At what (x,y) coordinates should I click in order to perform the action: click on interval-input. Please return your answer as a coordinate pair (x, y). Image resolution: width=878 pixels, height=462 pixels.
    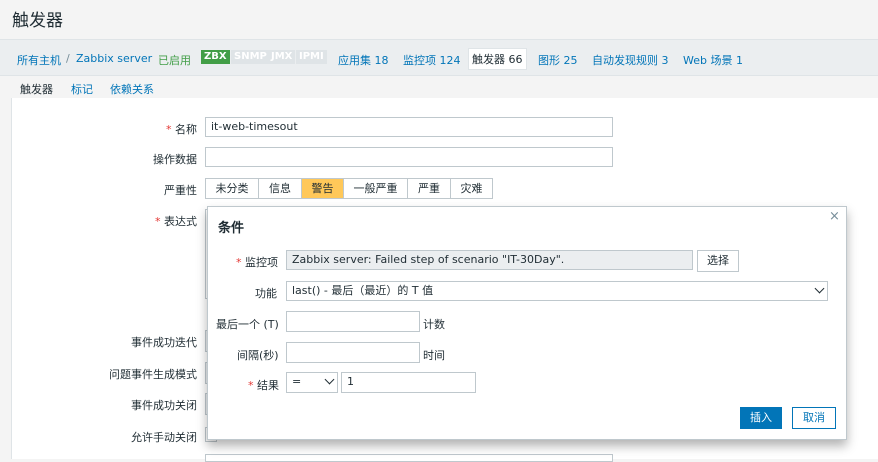
    Looking at the image, I should click on (353, 352).